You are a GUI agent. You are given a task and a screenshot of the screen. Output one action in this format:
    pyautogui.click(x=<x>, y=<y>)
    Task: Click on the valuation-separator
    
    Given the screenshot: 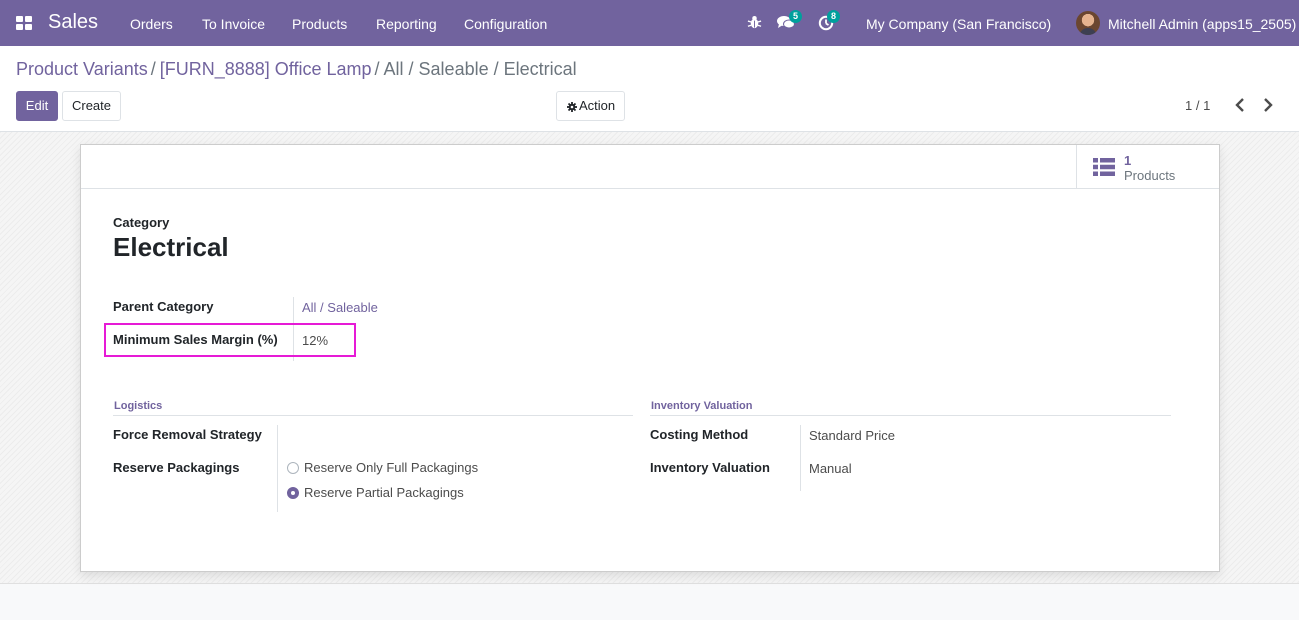 What is the action you would take?
    pyautogui.click(x=910, y=415)
    